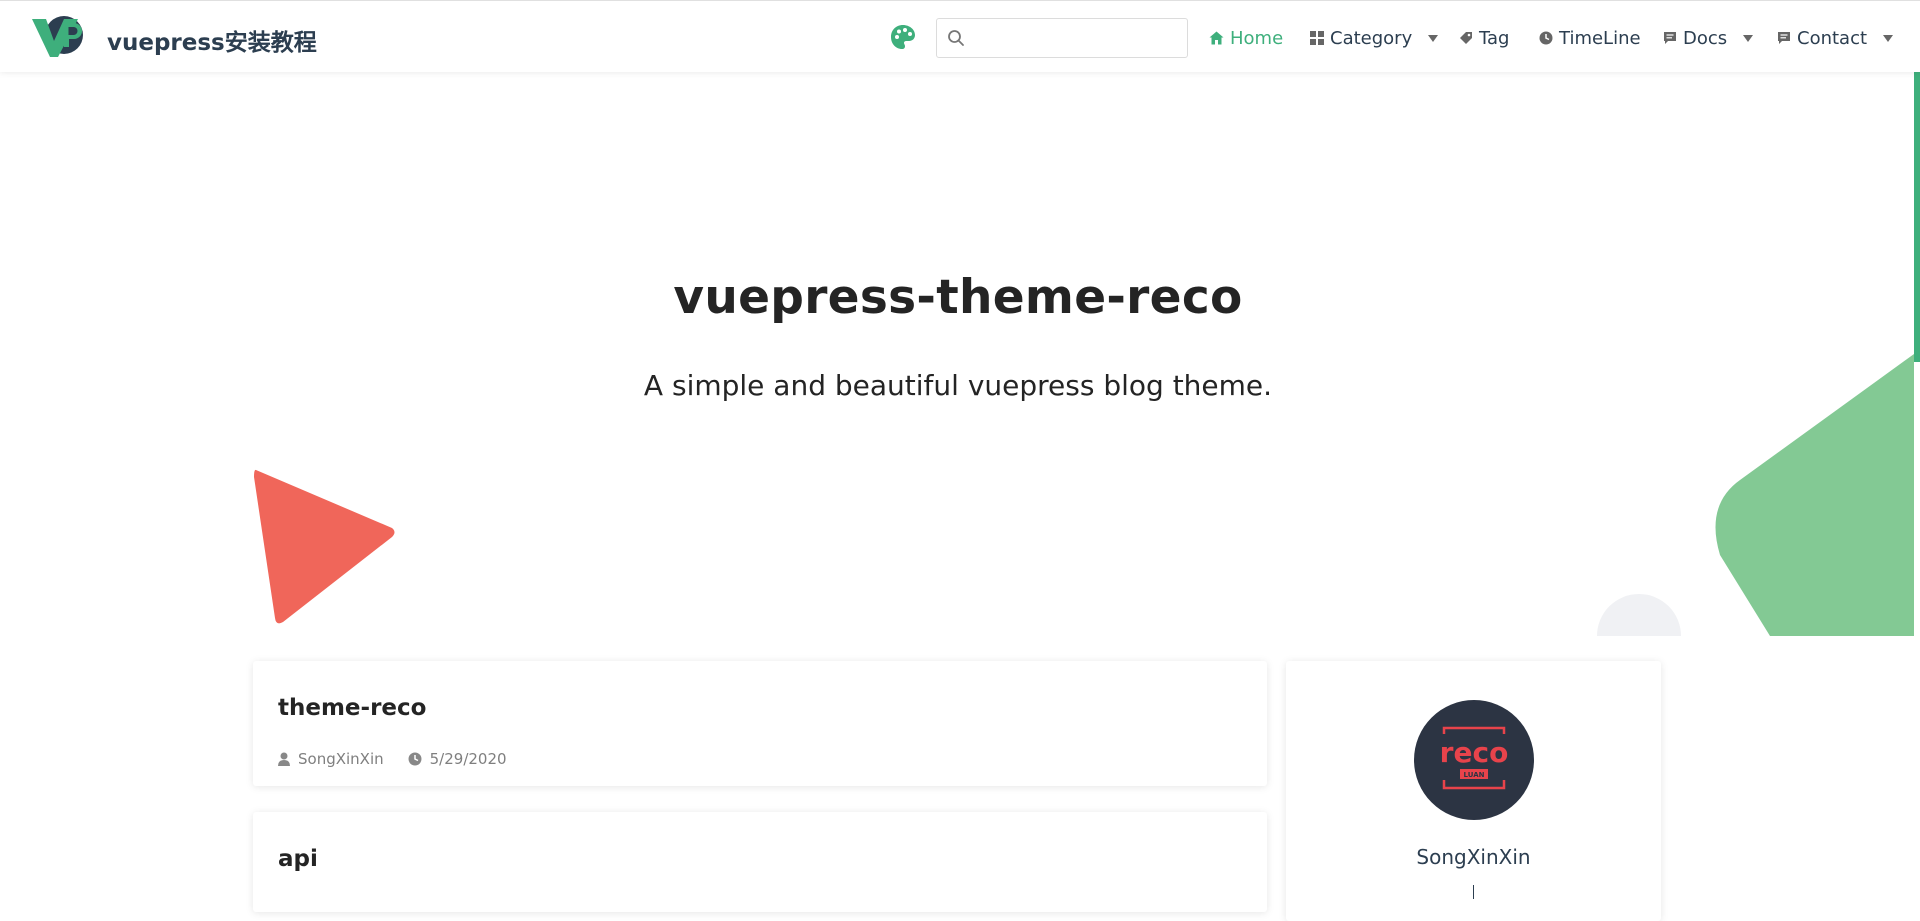  What do you see at coordinates (1078, 39) in the screenshot?
I see `search-input` at bounding box center [1078, 39].